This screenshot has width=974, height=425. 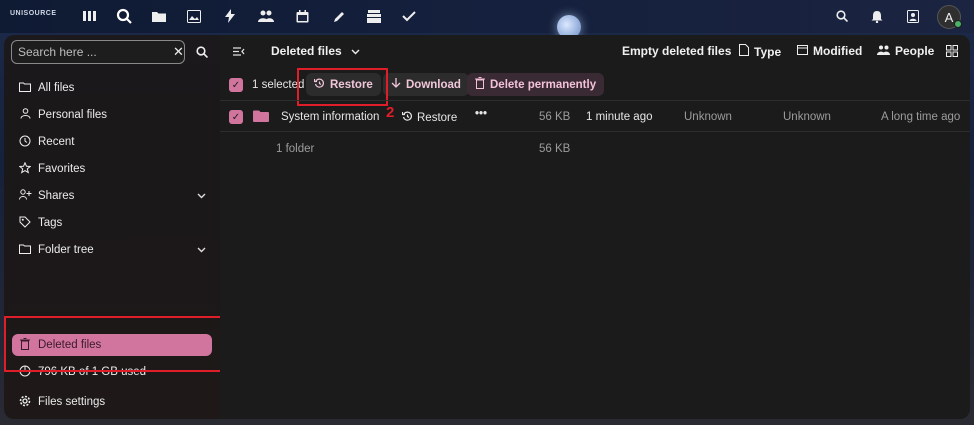 I want to click on person-icon, so click(x=25, y=115).